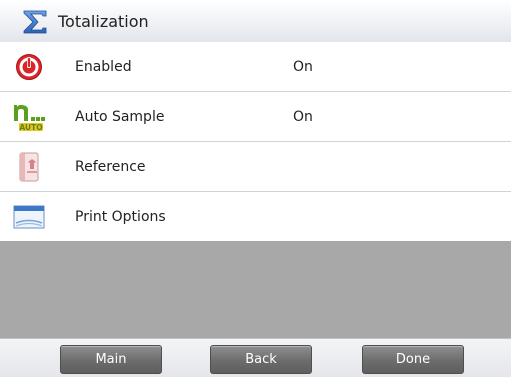 Image resolution: width=511 pixels, height=377 pixels. I want to click on back-button: Back, so click(261, 359).